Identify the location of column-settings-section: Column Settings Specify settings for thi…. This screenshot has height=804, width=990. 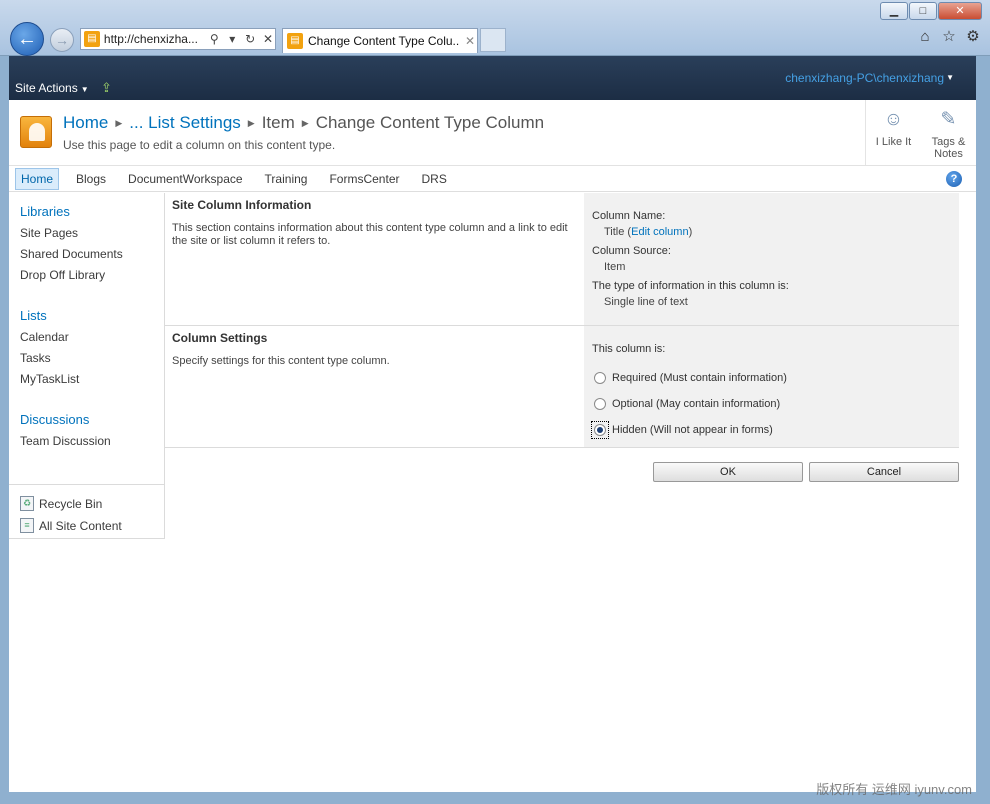
(562, 387).